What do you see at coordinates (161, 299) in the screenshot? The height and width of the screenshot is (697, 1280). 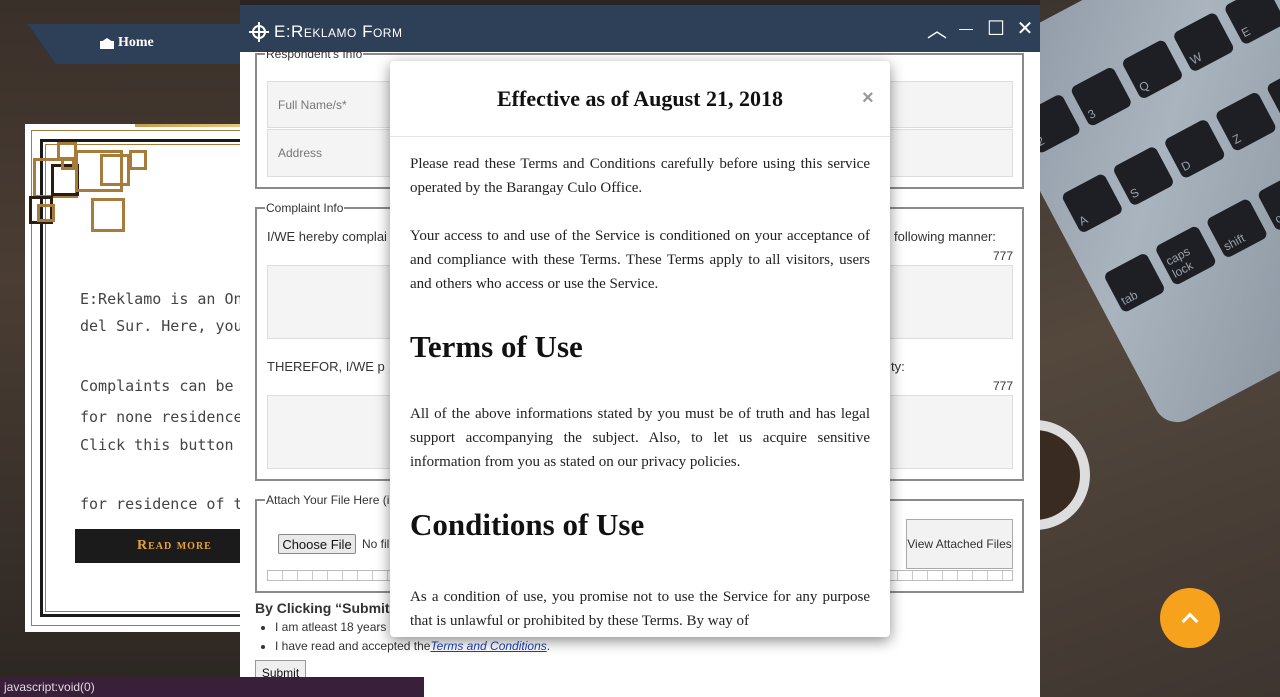 I see `card-text-line: E:Reklamo is an On` at bounding box center [161, 299].